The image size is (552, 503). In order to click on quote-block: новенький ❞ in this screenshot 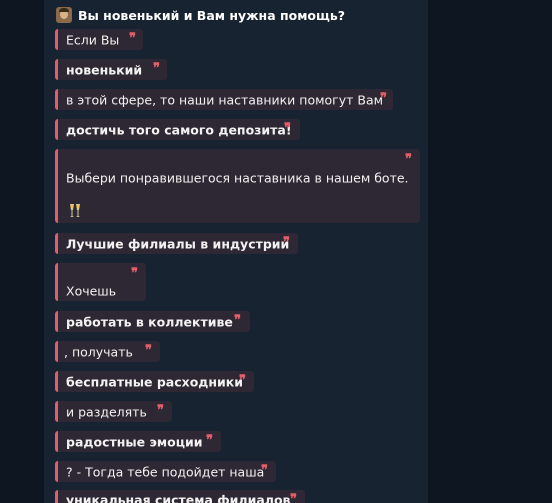, I will do `click(111, 69)`.